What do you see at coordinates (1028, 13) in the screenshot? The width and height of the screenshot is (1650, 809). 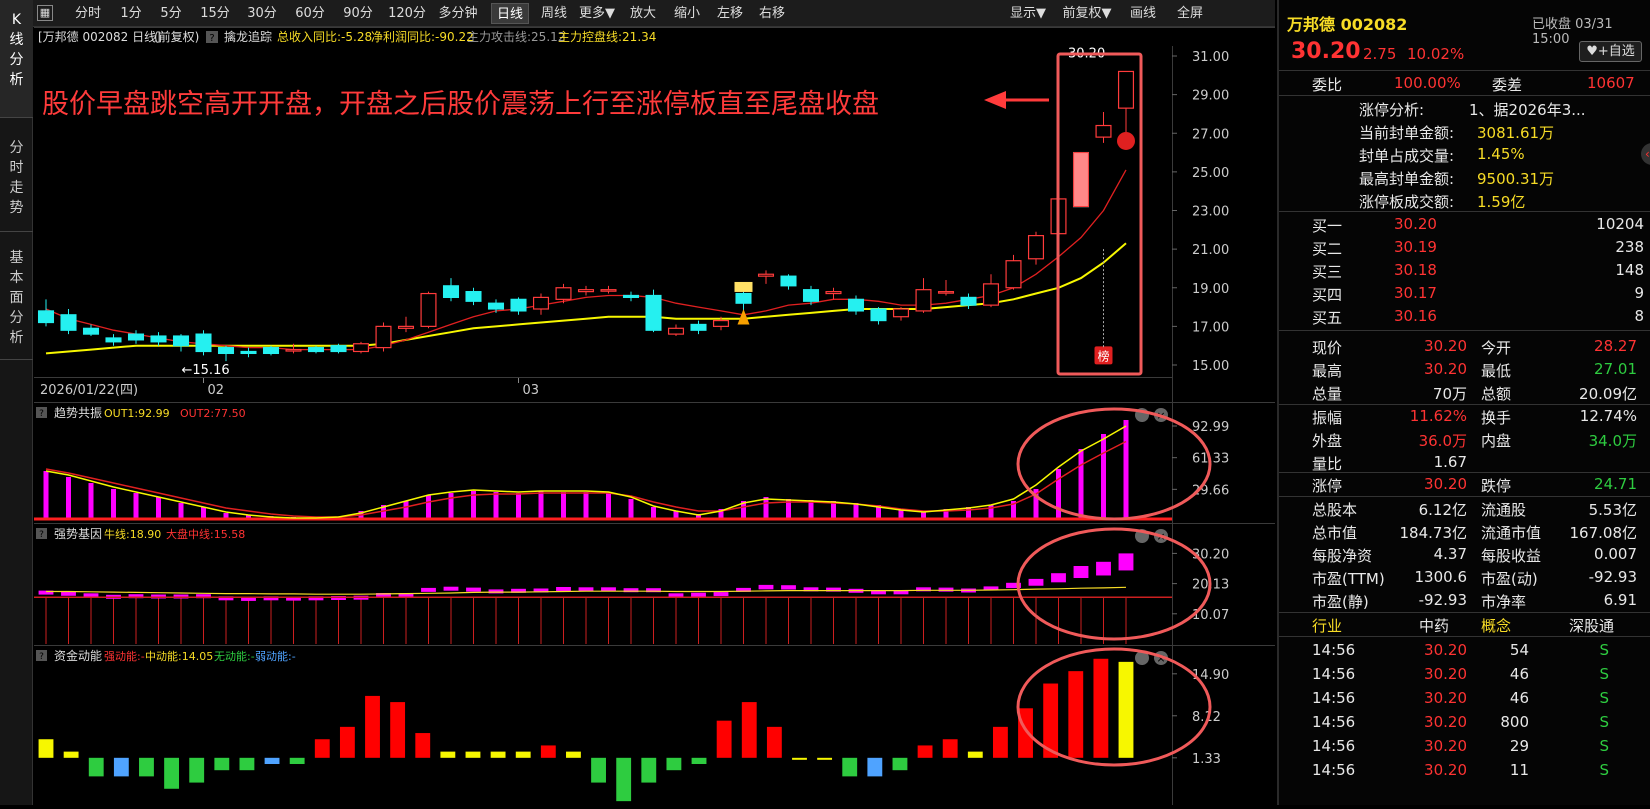 I see `toolbar-right-btn-0: 显示▼` at bounding box center [1028, 13].